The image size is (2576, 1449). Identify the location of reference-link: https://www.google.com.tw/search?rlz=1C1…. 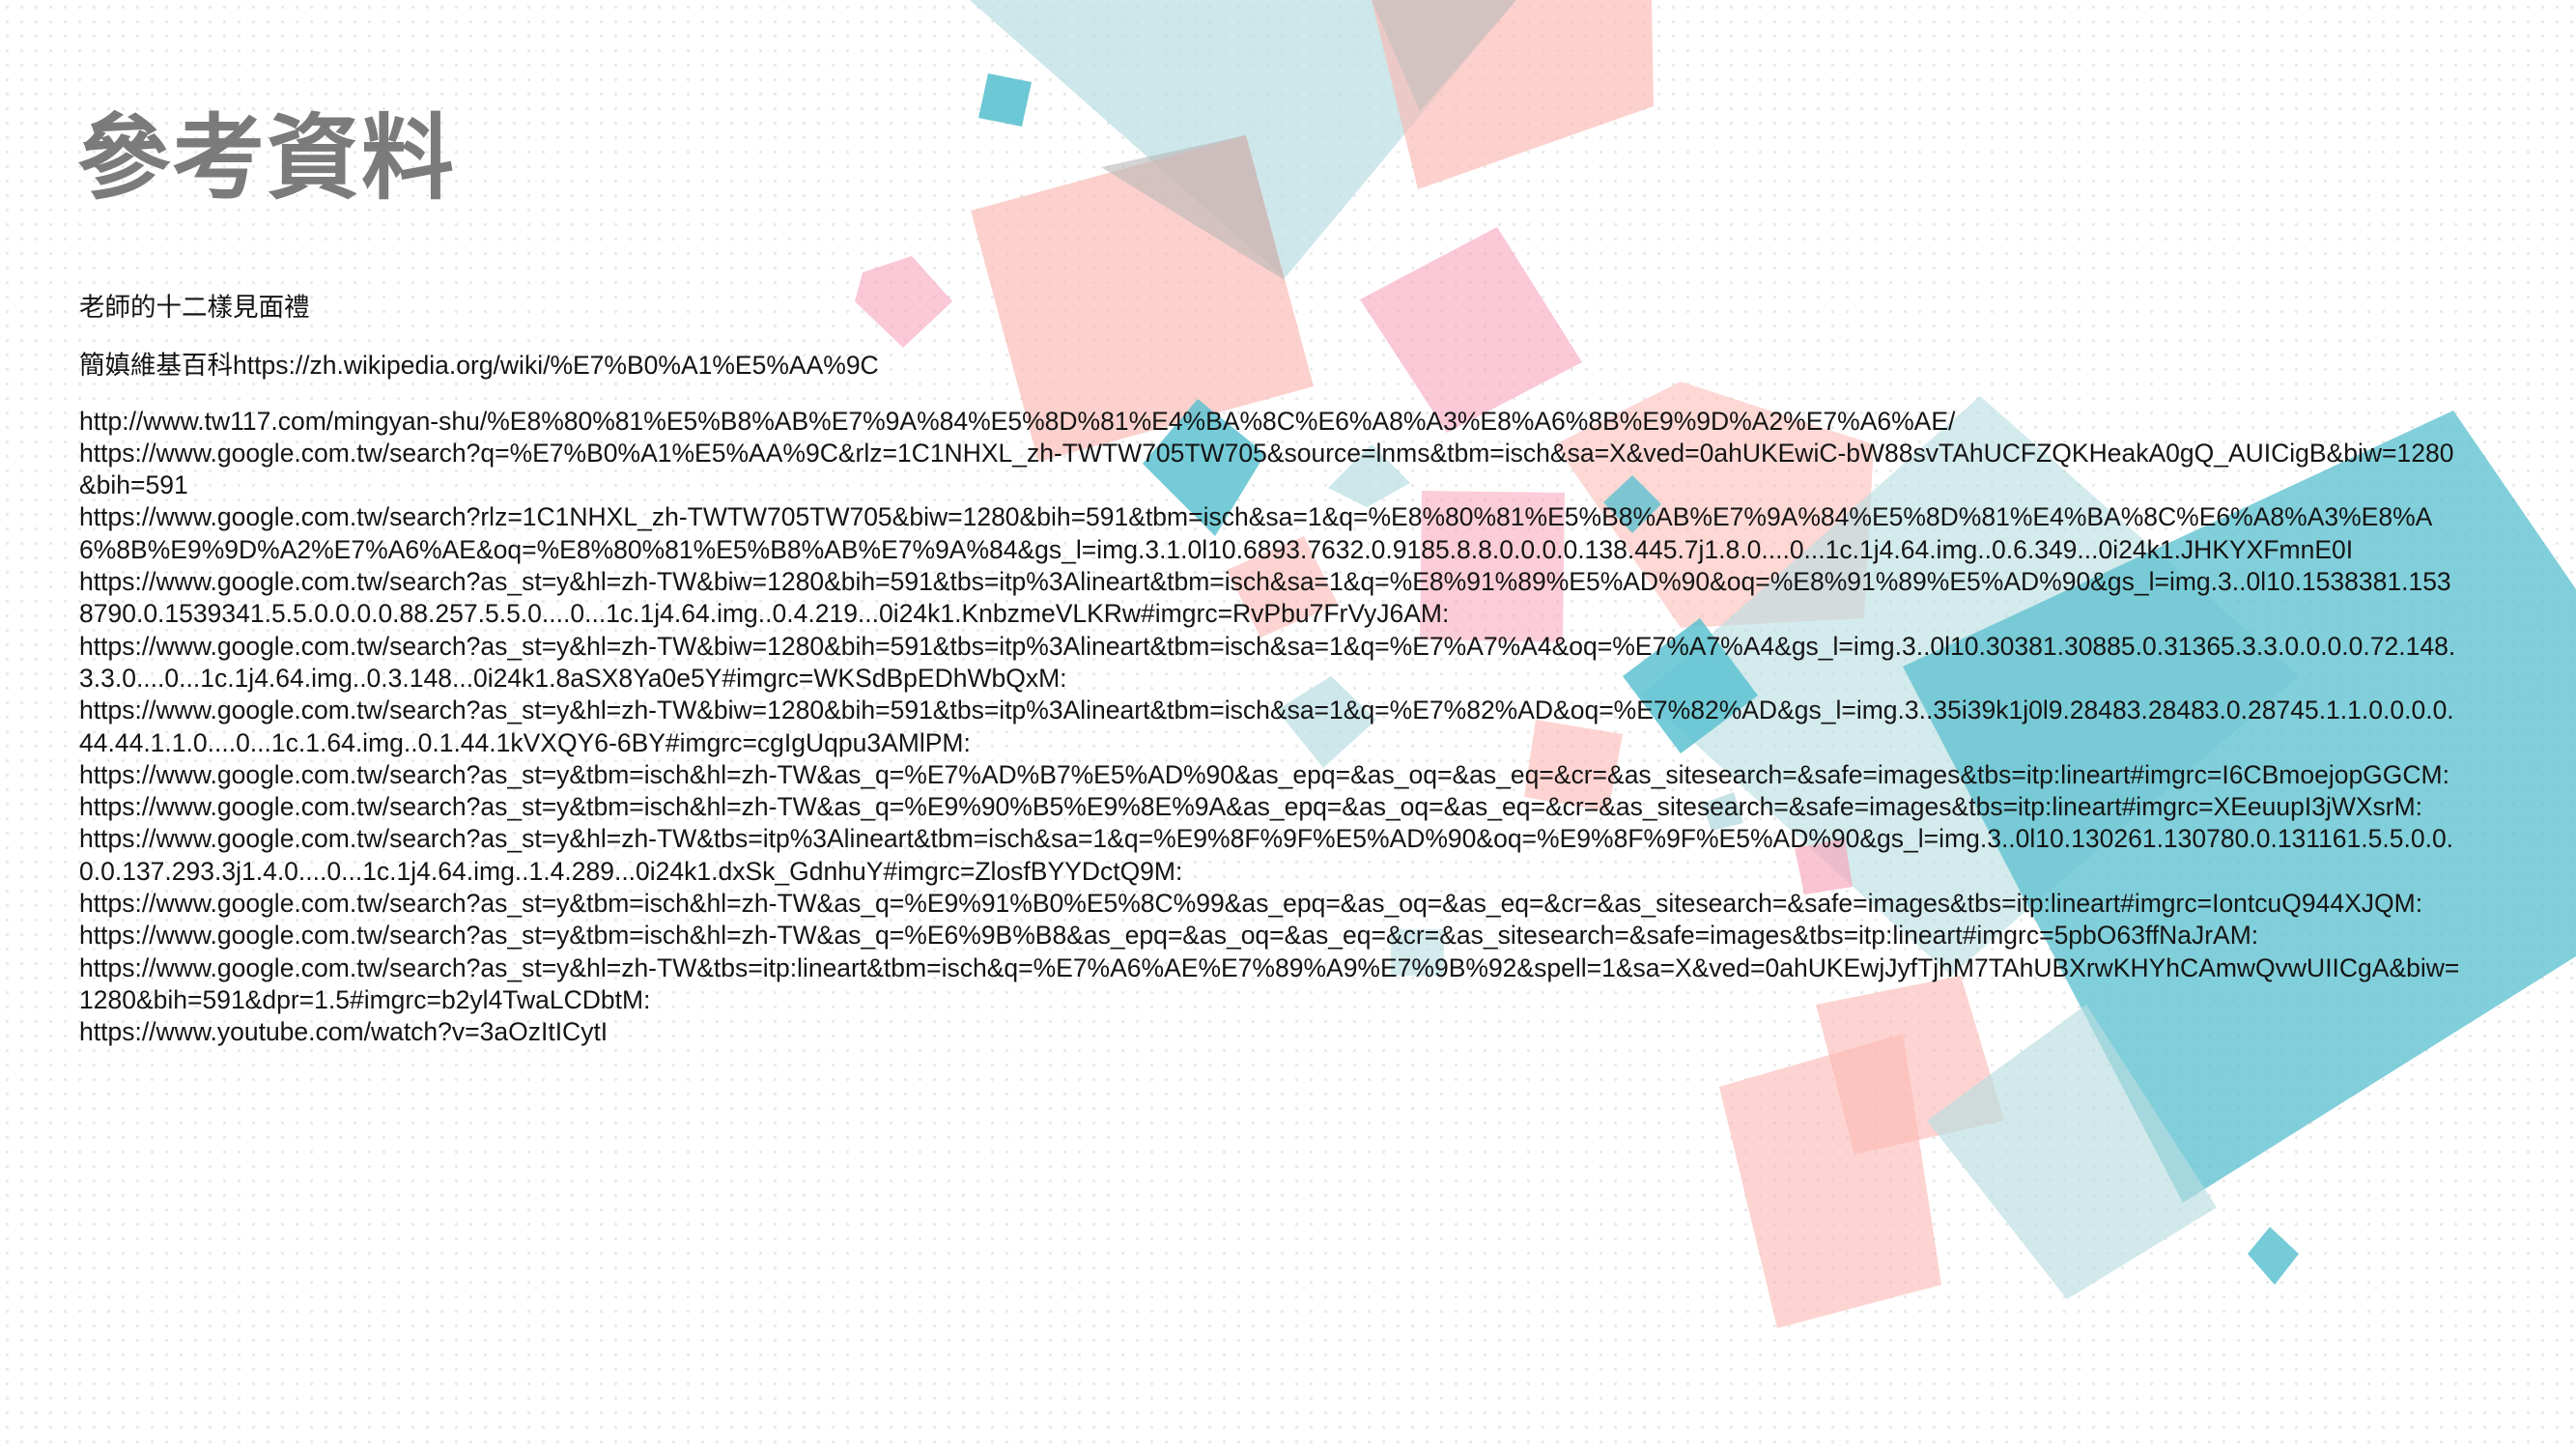
(1272, 533).